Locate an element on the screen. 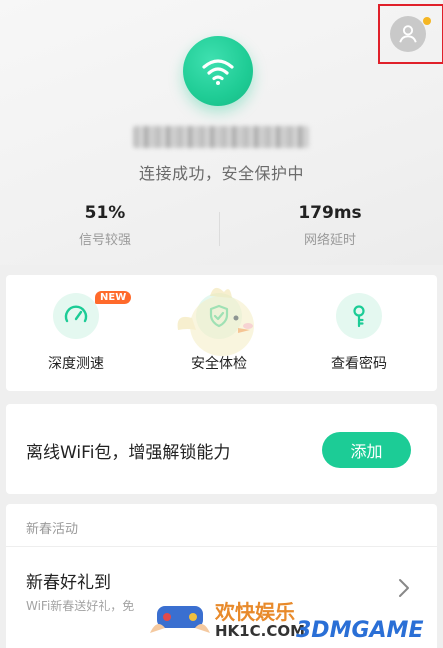  avatar-highlight-box is located at coordinates (410, 34).